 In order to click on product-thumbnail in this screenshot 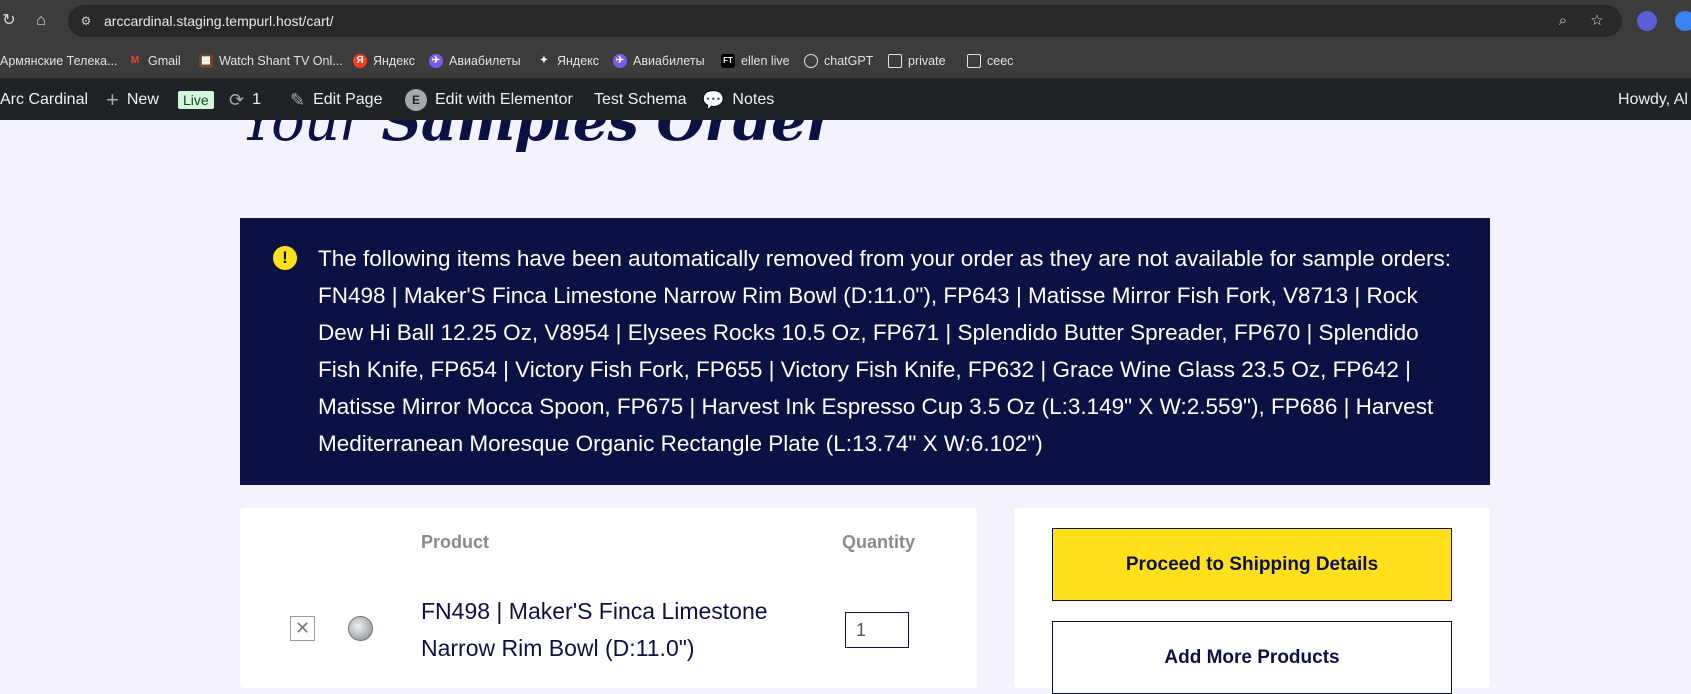, I will do `click(360, 628)`.